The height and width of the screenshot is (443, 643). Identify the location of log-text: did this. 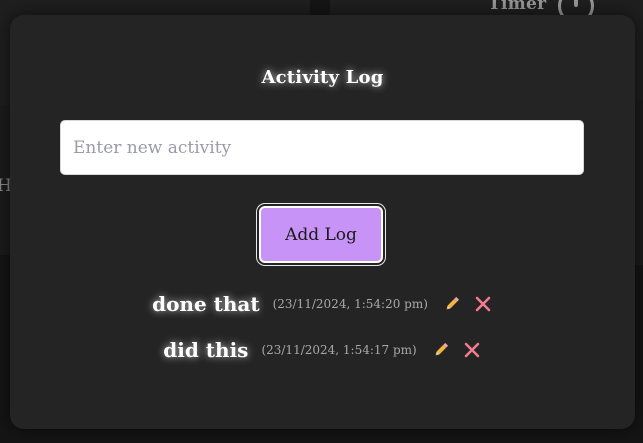
(206, 350).